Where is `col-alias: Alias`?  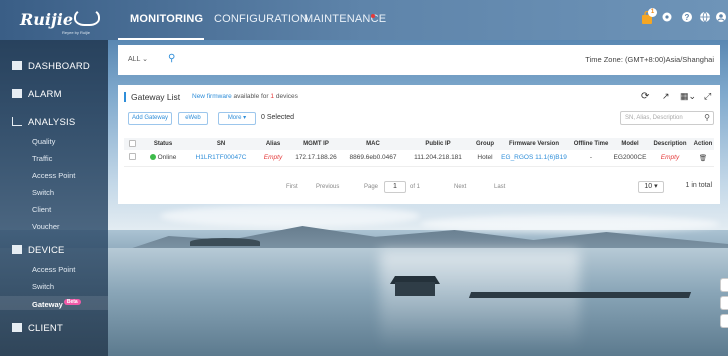 col-alias: Alias is located at coordinates (273, 144).